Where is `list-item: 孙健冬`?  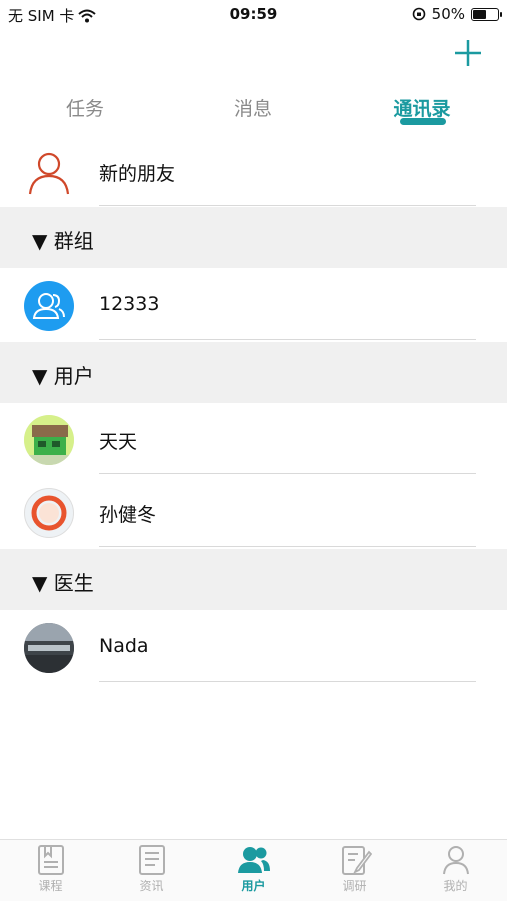
list-item: 孙健冬 is located at coordinates (253, 513).